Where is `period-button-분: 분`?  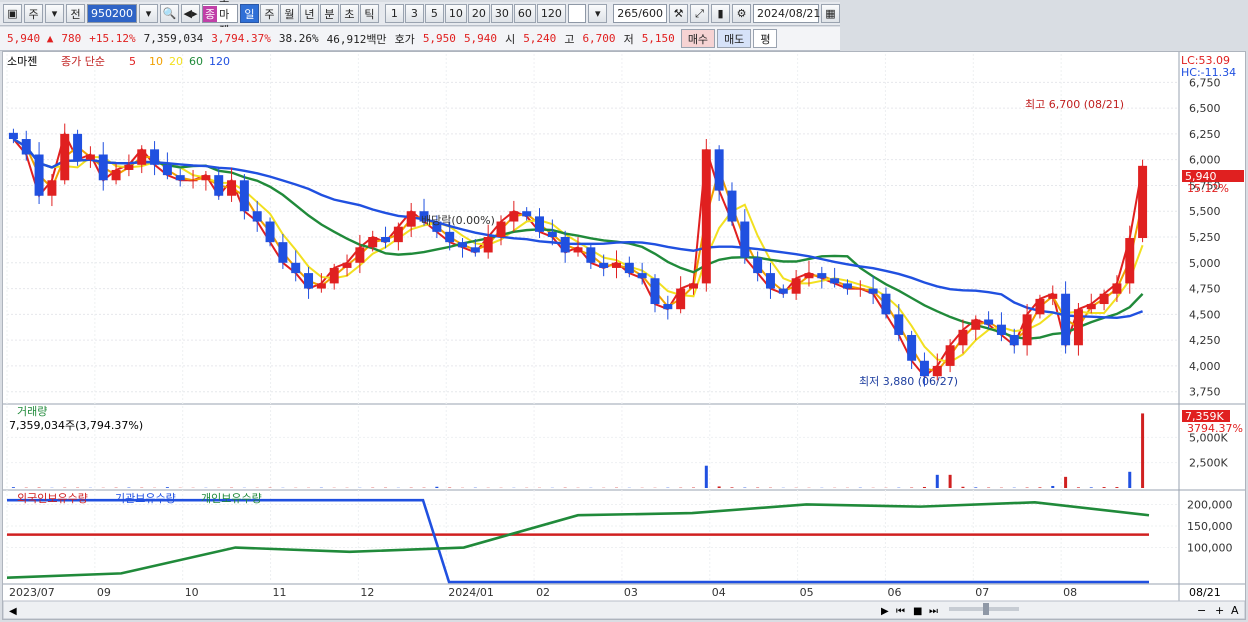 period-button-분: 분 is located at coordinates (329, 13).